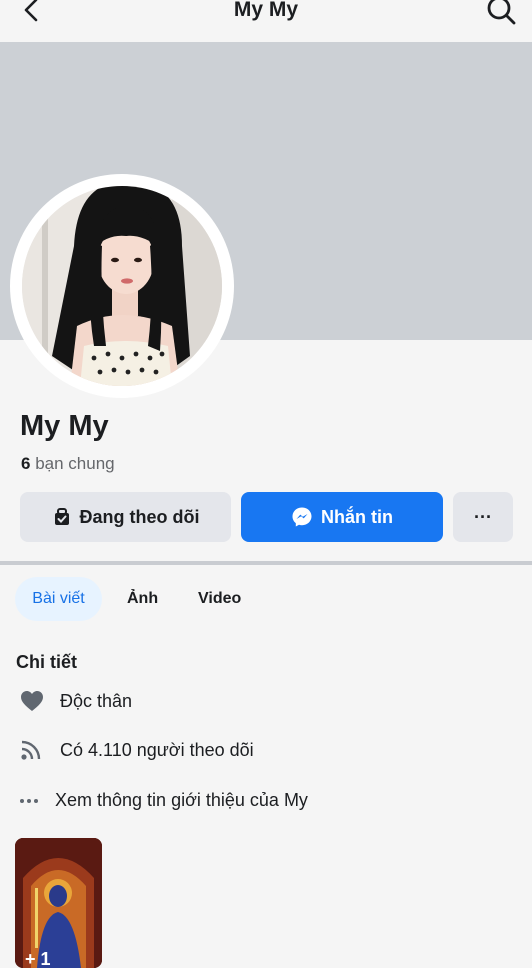  Describe the element at coordinates (139, 516) in the screenshot. I see `following-button-label: Đang theo dõi` at that location.